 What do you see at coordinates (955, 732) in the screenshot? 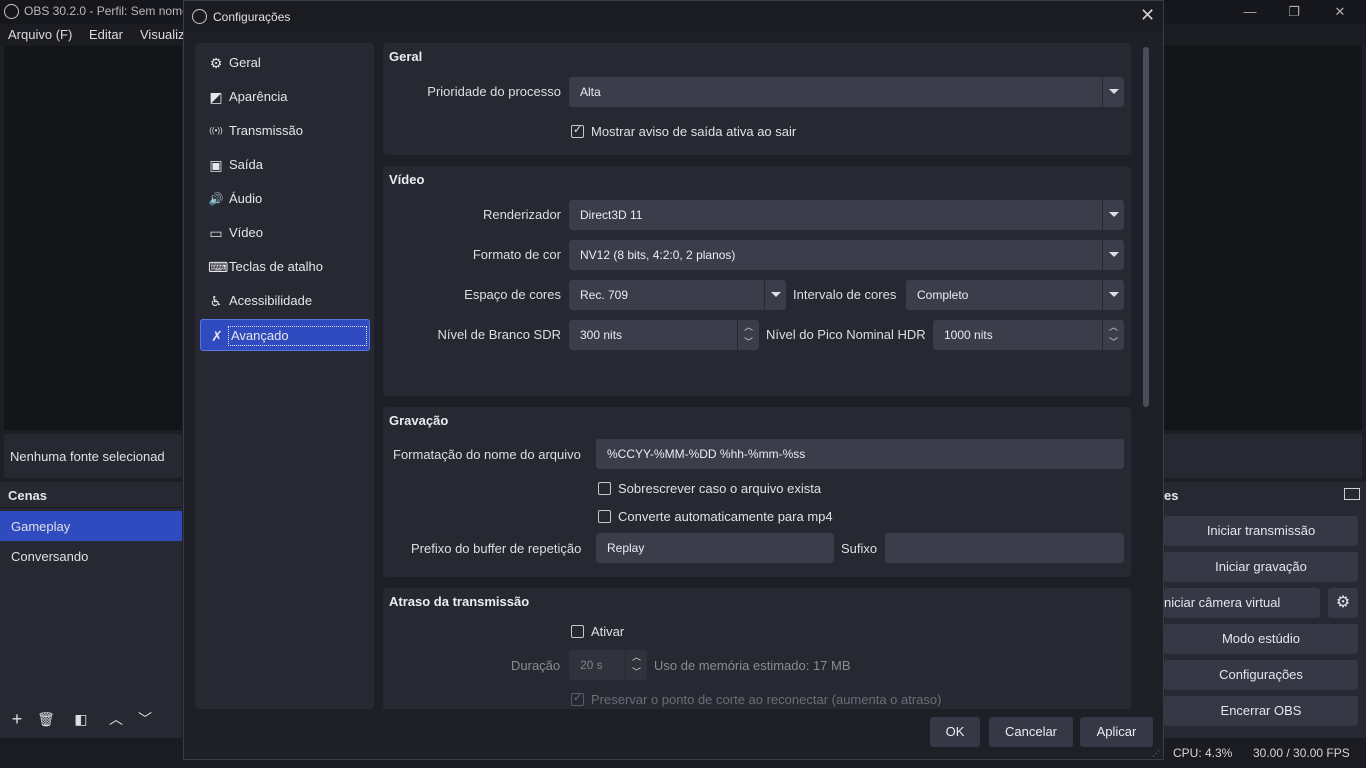
I see `ok-button: OK` at bounding box center [955, 732].